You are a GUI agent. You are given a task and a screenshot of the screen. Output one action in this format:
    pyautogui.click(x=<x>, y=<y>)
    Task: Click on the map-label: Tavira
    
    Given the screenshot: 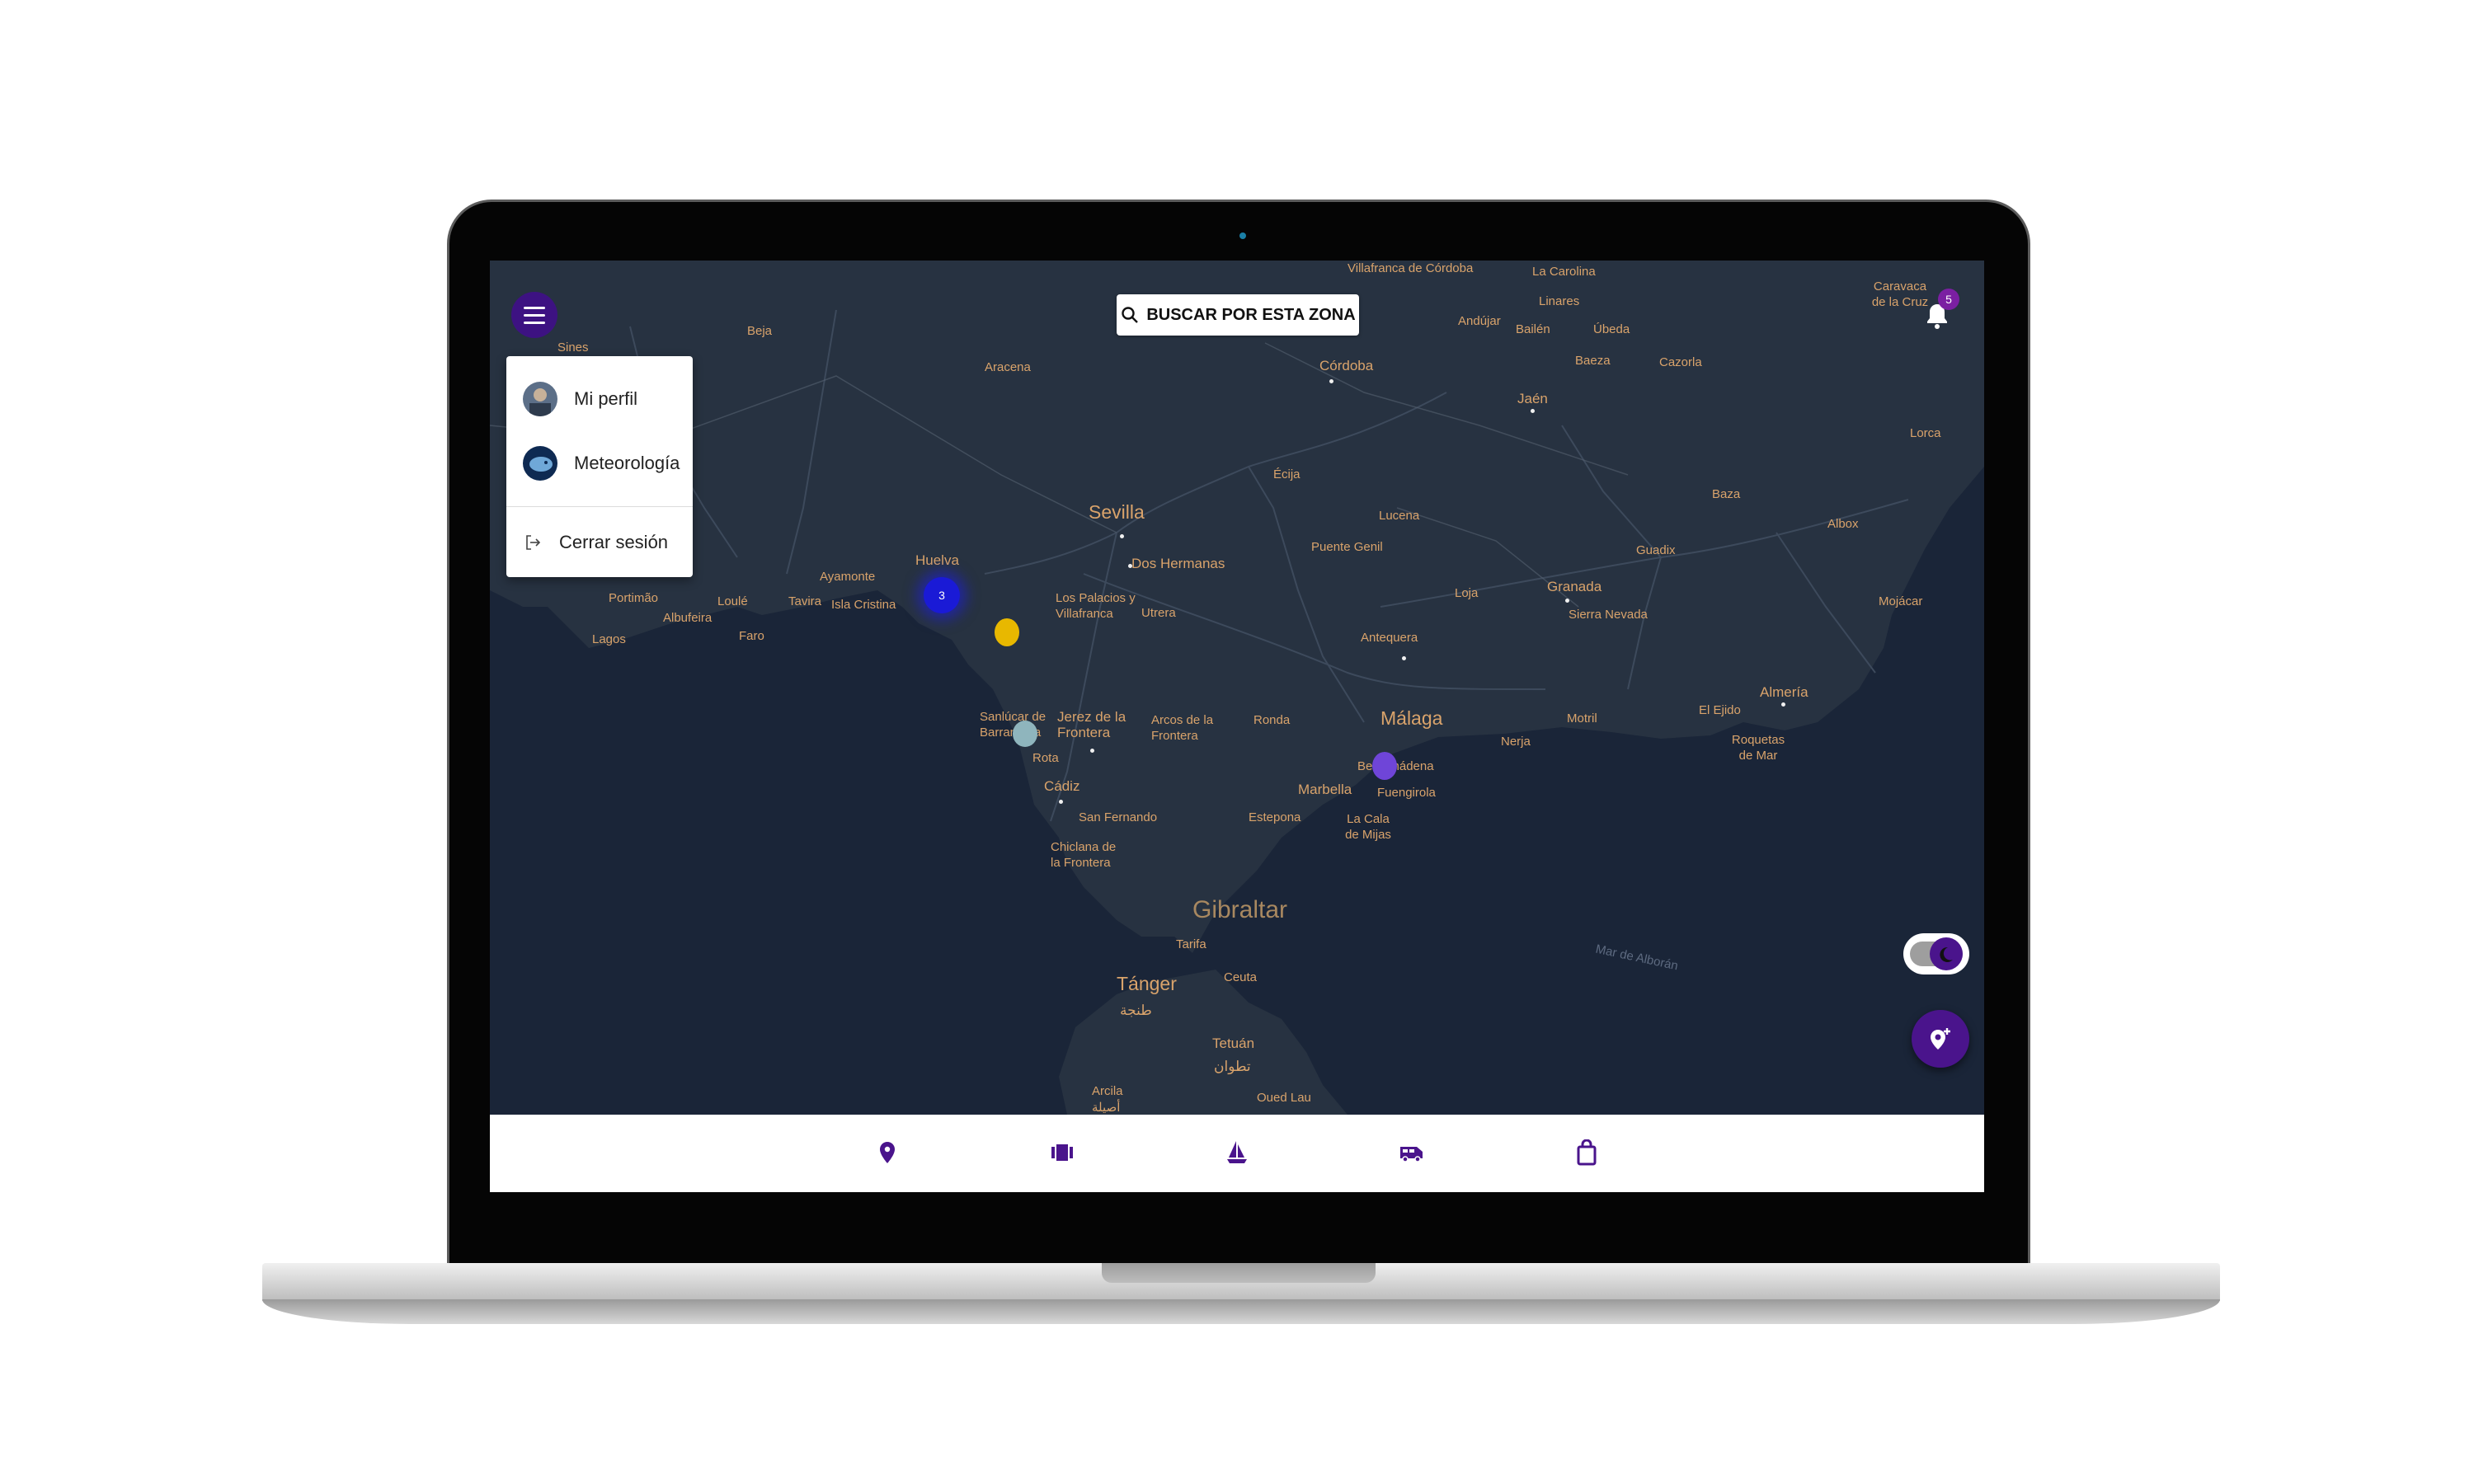 What is the action you would take?
    pyautogui.click(x=805, y=601)
    